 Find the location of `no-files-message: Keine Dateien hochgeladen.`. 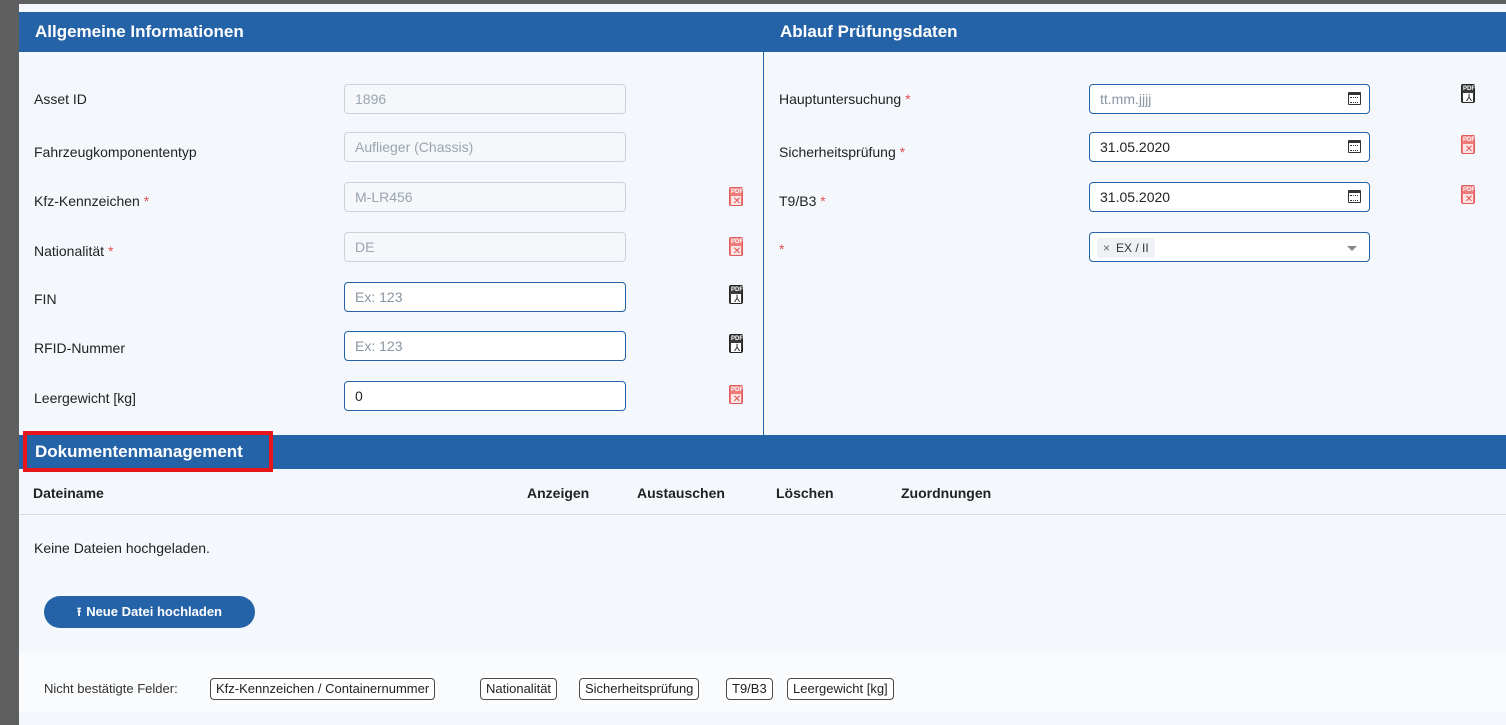

no-files-message: Keine Dateien hochgeladen. is located at coordinates (122, 548).